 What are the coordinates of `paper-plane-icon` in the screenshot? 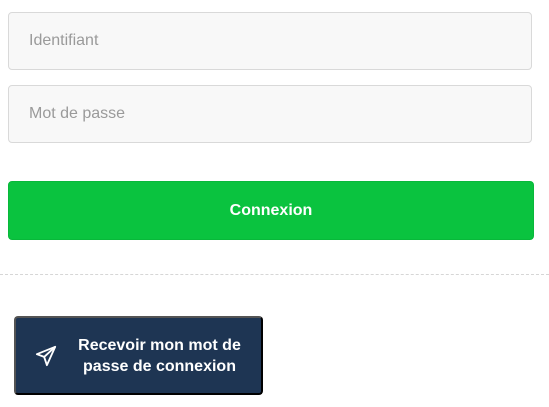 It's located at (46, 356).